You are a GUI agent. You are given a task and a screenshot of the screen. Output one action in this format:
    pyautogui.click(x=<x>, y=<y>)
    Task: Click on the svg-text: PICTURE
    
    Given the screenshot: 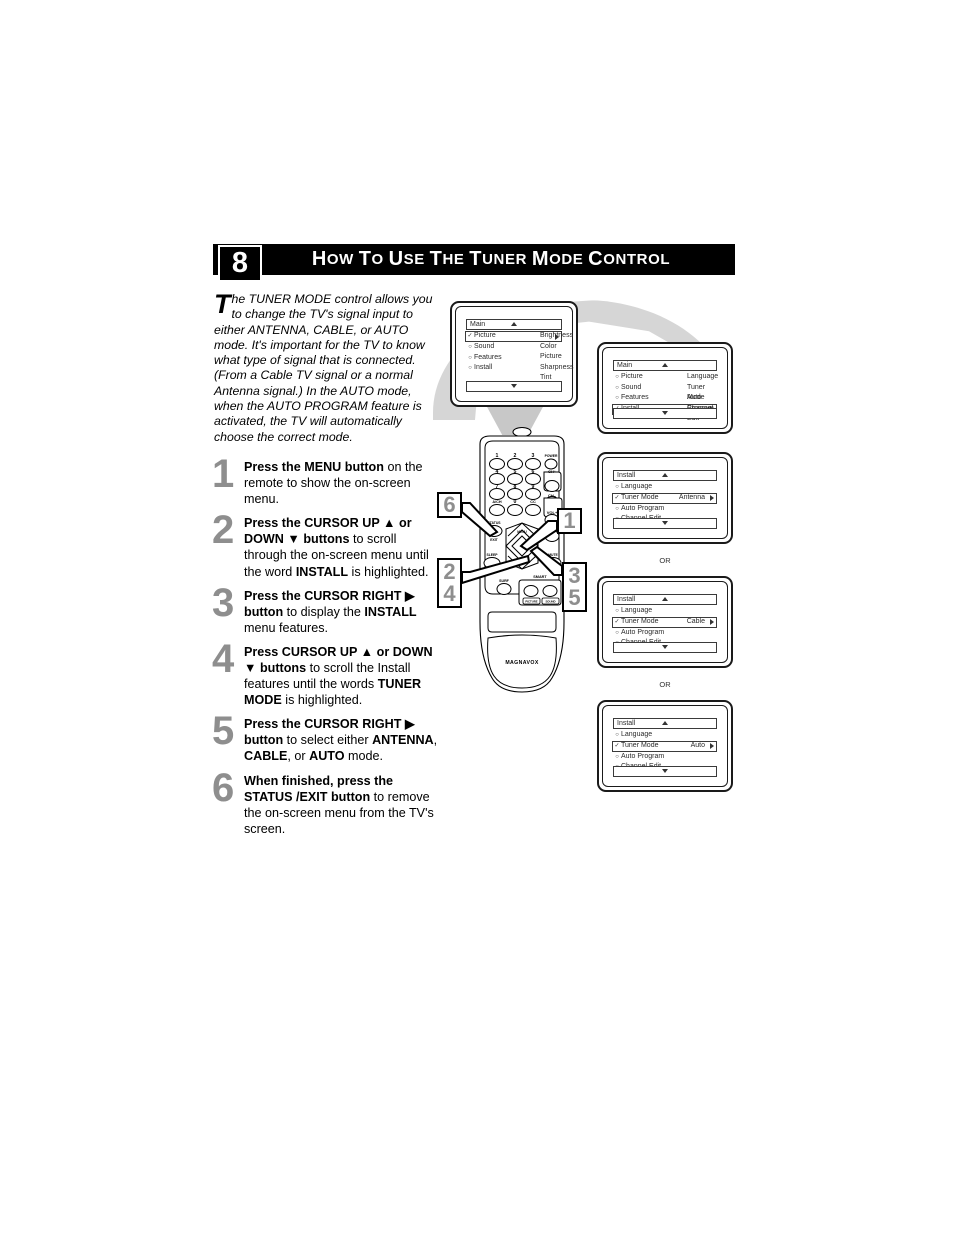 What is the action you would take?
    pyautogui.click(x=531, y=602)
    